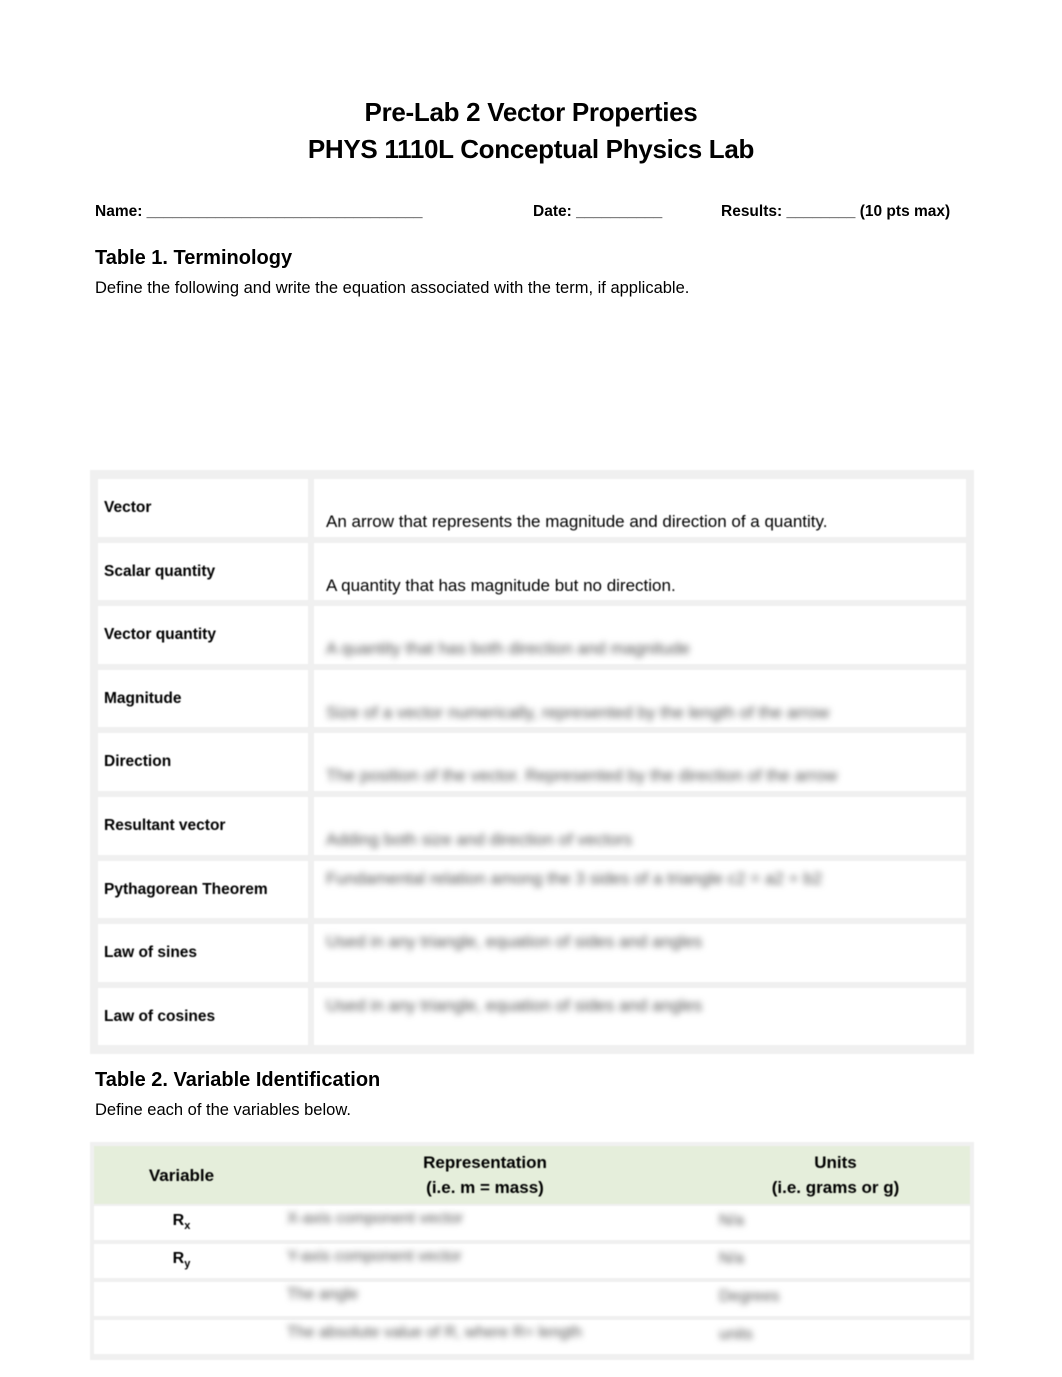 The image size is (1062, 1377). I want to click on table-row: Rx X-axis component vector N/a, so click(532, 1223).